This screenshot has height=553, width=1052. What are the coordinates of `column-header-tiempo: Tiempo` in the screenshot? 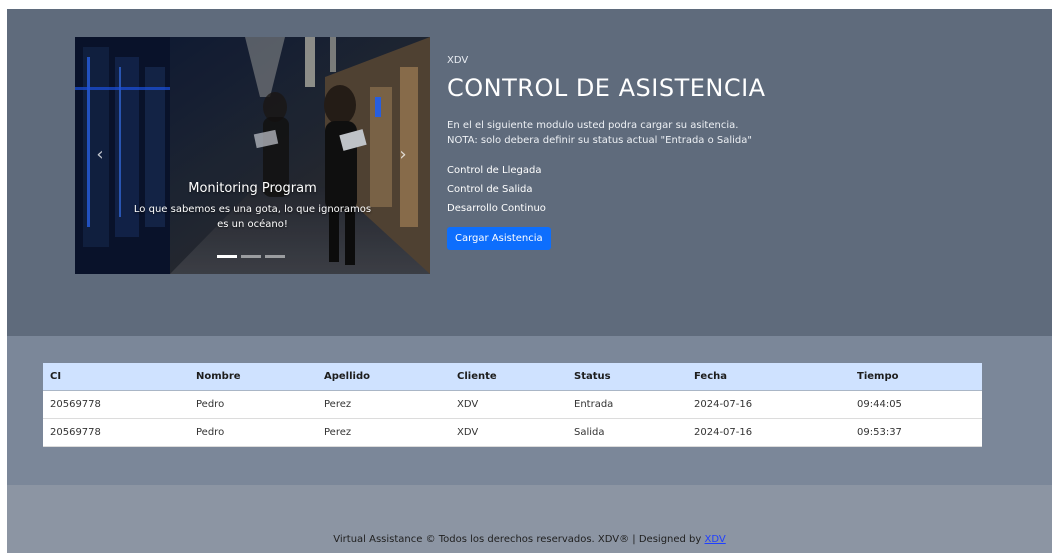 It's located at (916, 377).